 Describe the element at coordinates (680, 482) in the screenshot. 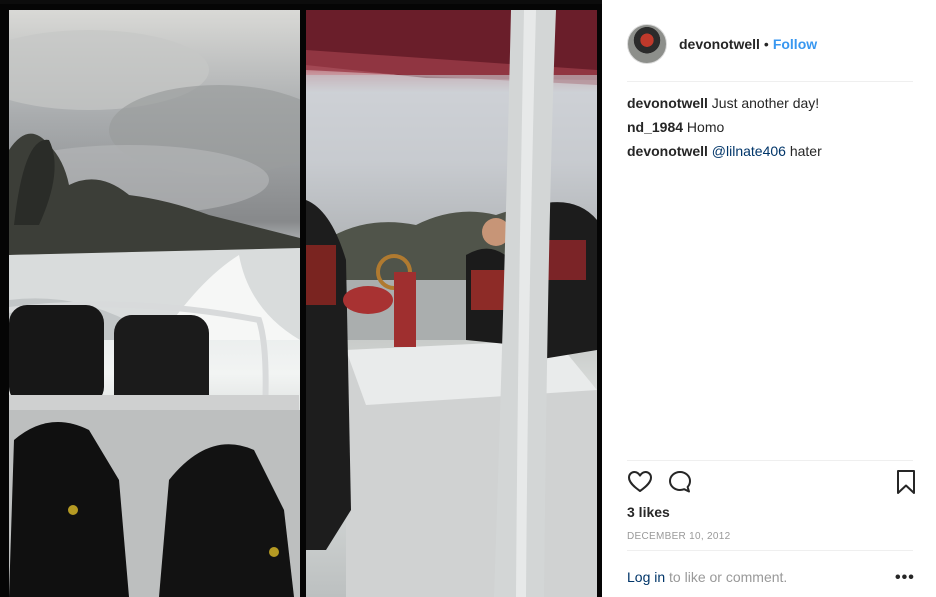

I see `comment-icon` at that location.